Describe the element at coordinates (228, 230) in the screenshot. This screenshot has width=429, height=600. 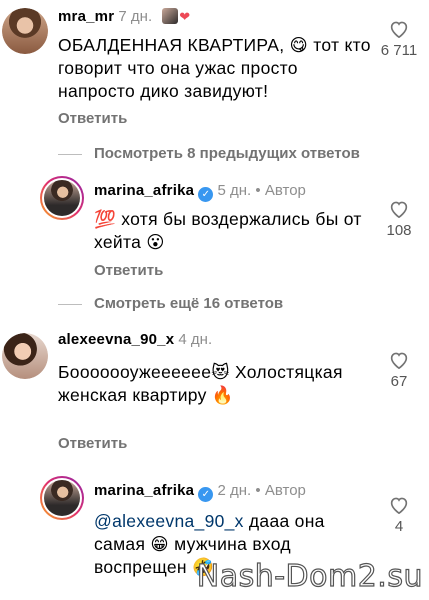
I see `comment-text: 💯 хотя бы воздержались бы от хейта 😮` at that location.